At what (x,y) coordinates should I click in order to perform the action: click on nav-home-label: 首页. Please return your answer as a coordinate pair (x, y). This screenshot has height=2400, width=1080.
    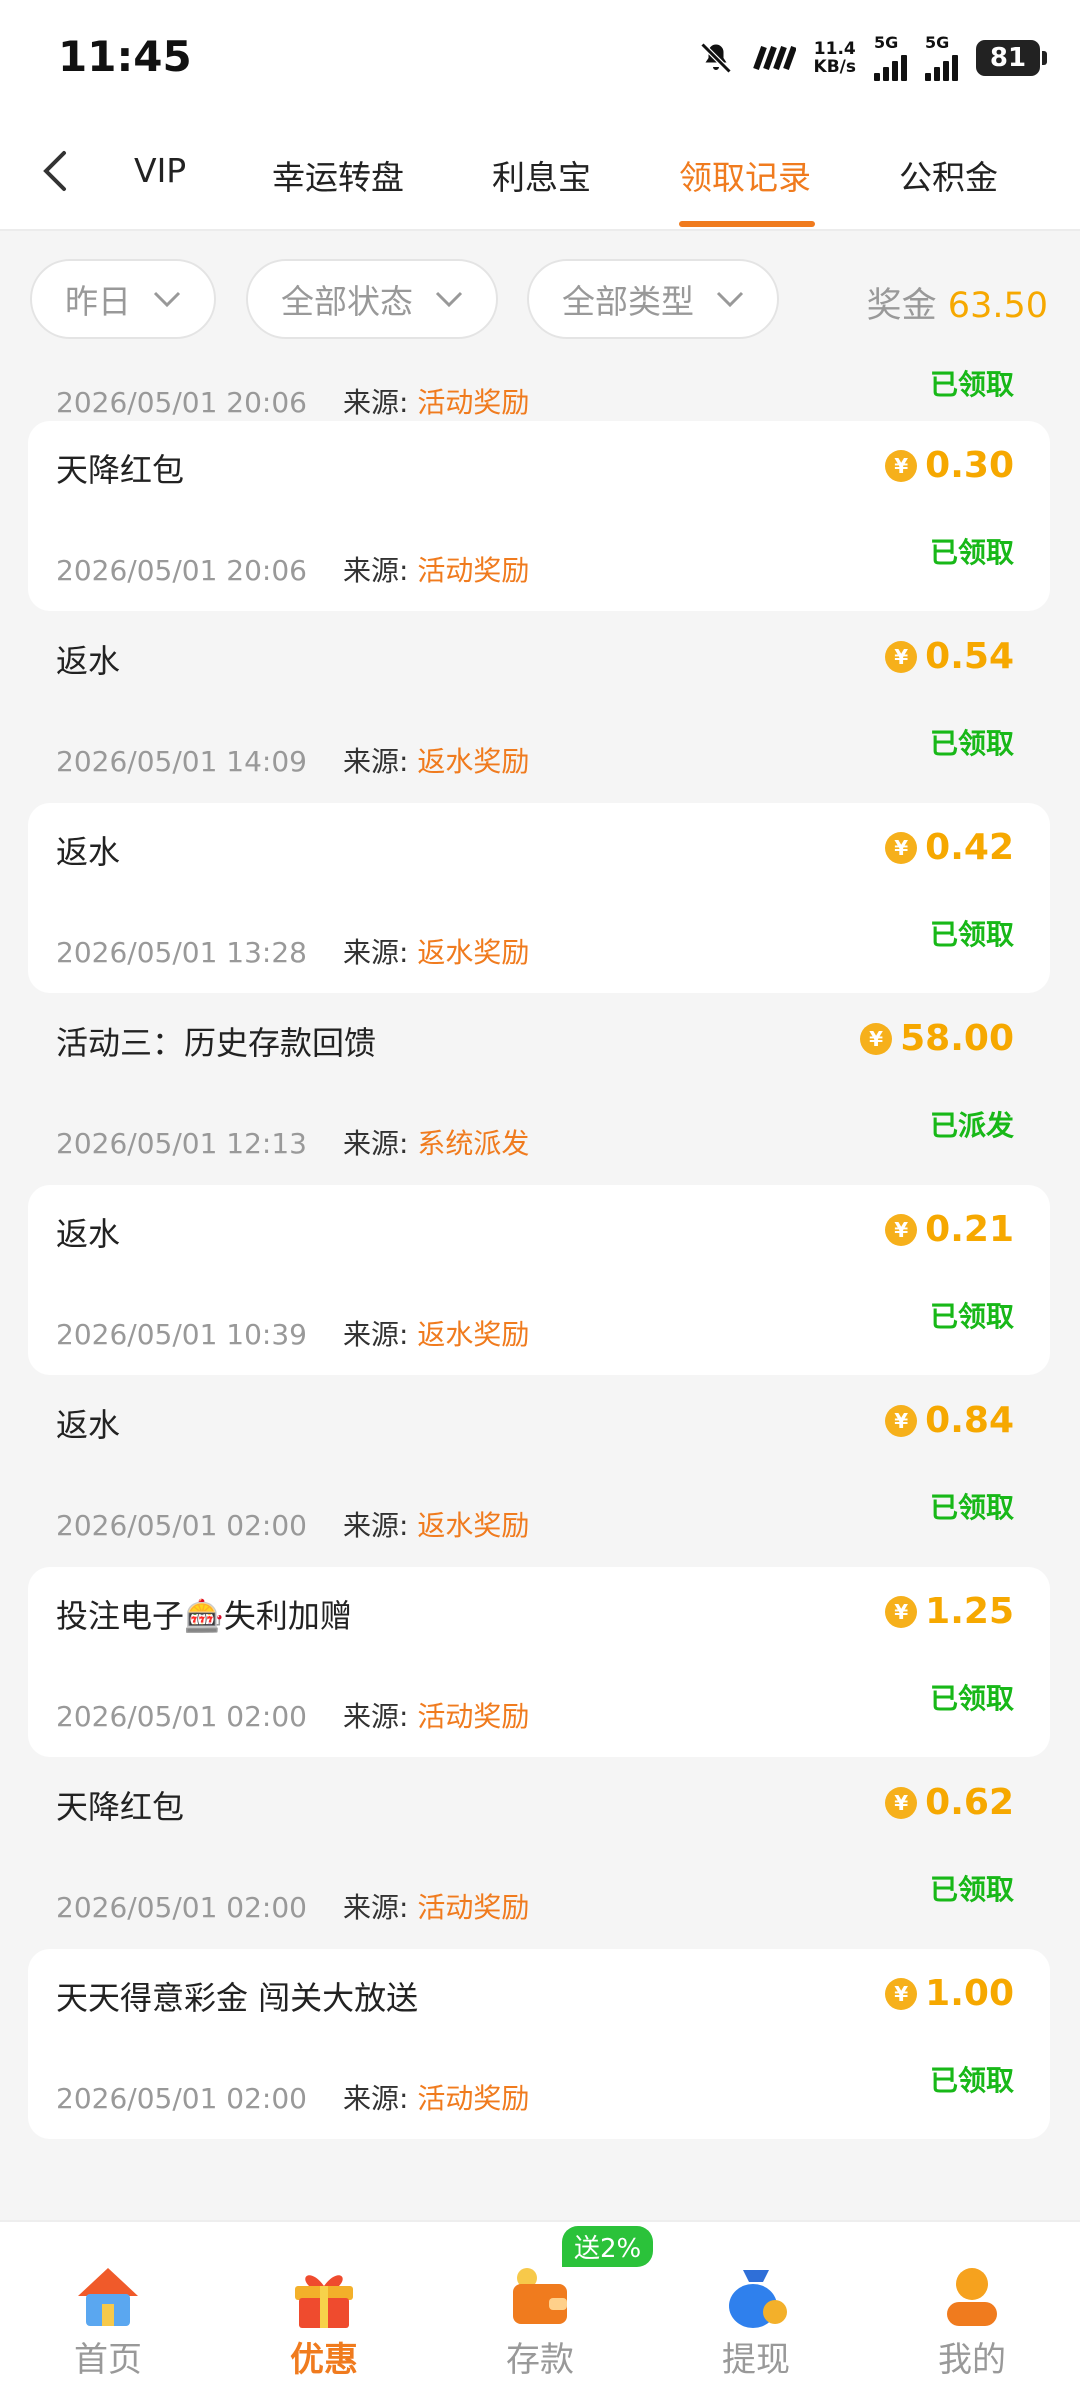
    Looking at the image, I should click on (108, 2360).